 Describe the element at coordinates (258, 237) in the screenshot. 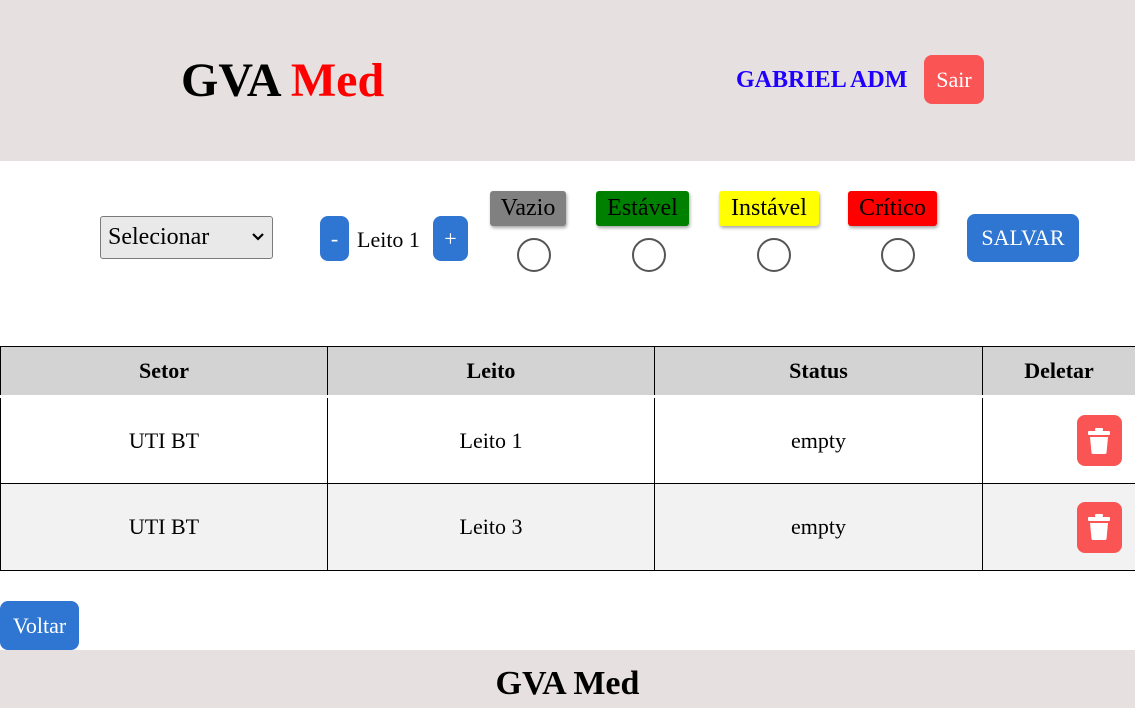

I see `chevron-down-icon` at that location.